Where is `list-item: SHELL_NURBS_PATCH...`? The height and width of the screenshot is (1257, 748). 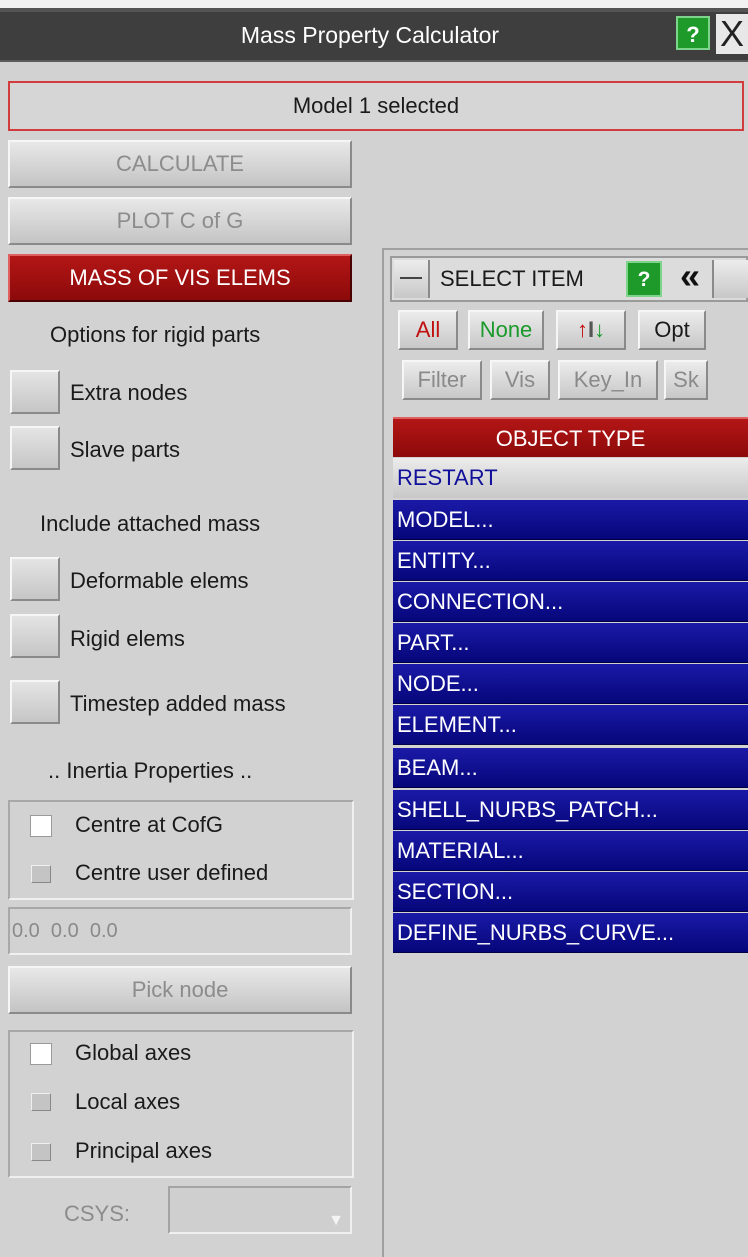
list-item: SHELL_NURBS_PATCH... is located at coordinates (570, 810).